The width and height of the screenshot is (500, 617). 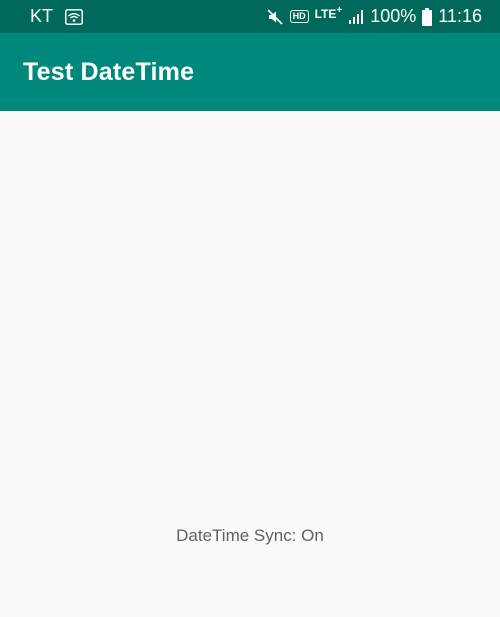 I want to click on signal-icon, so click(x=356, y=17).